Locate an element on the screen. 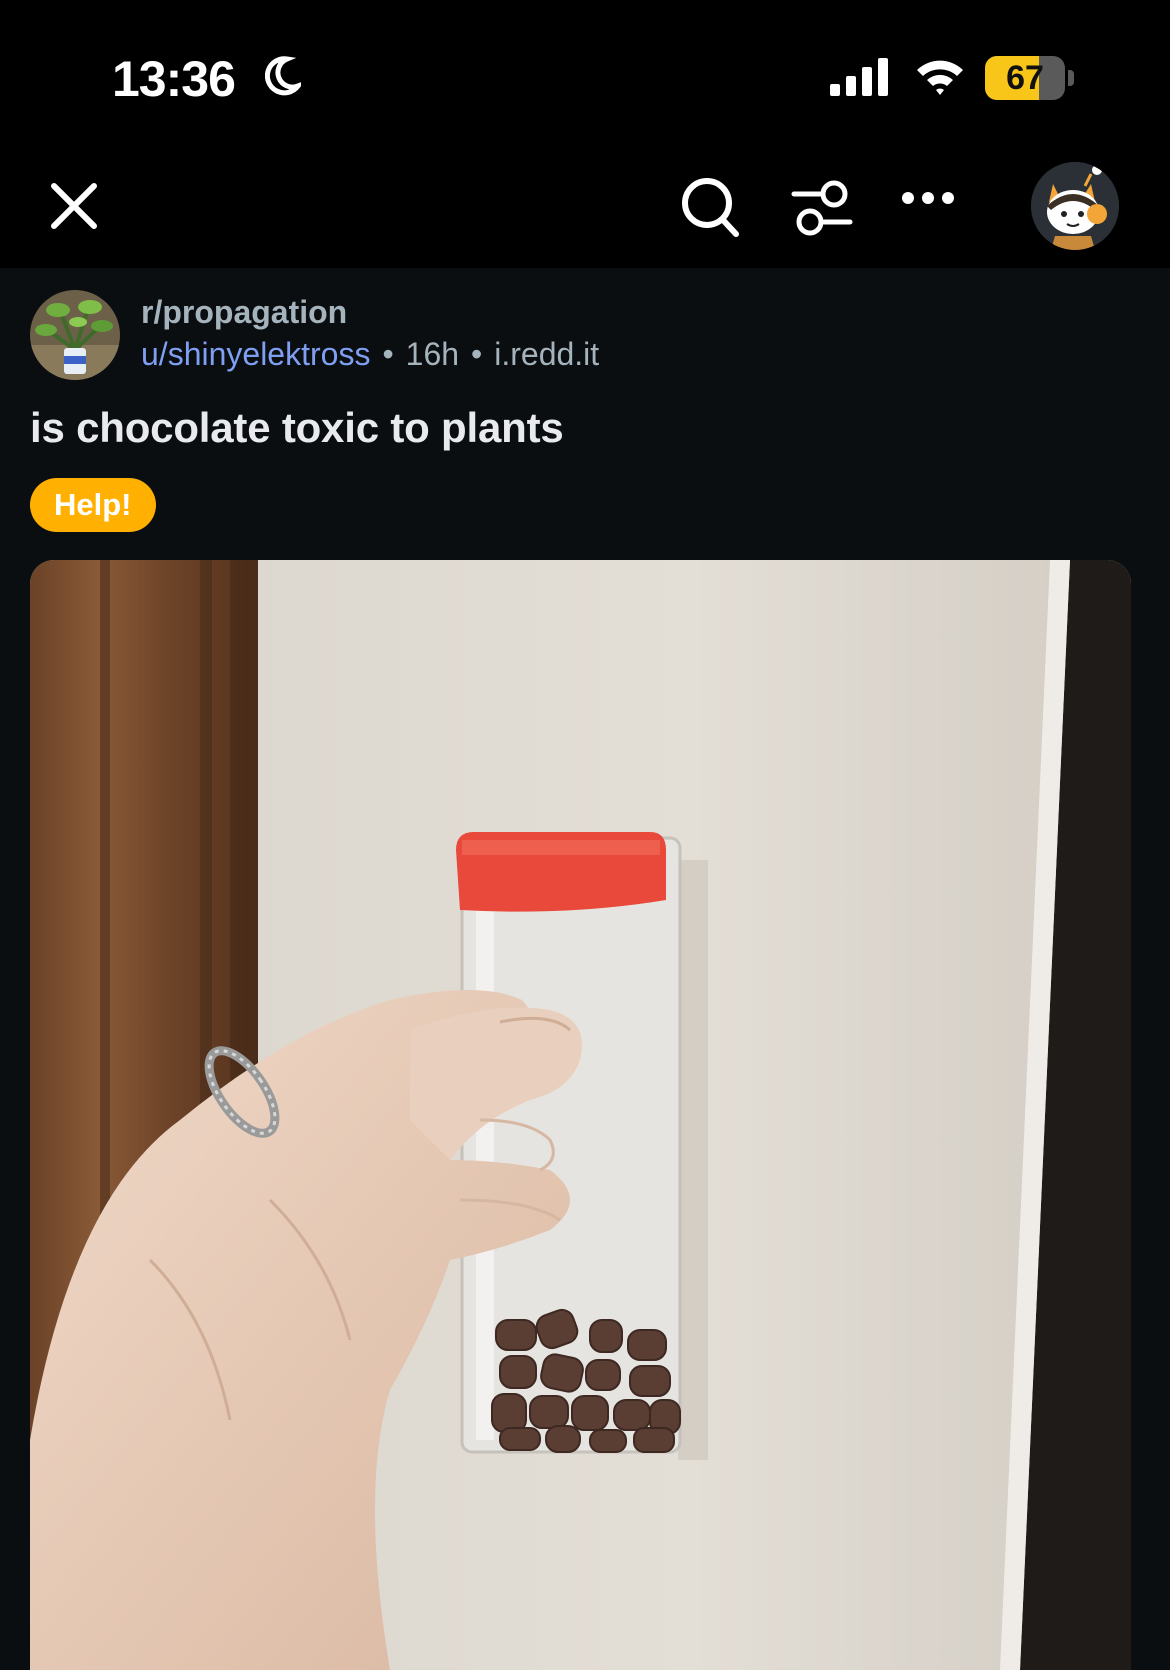  user-avatar-image is located at coordinates (1075, 206).